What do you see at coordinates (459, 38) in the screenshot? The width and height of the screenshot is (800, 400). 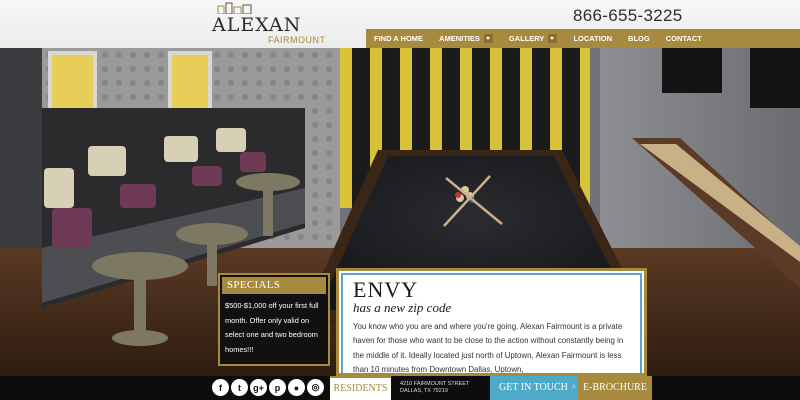 I see `nav-label: AMENITIES` at bounding box center [459, 38].